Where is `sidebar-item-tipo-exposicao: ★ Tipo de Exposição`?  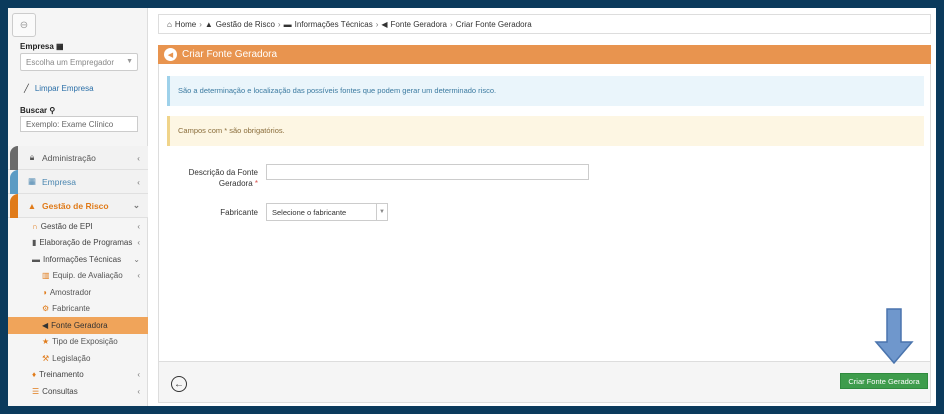
sidebar-item-tipo-exposicao: ★ Tipo de Exposição is located at coordinates (78, 342).